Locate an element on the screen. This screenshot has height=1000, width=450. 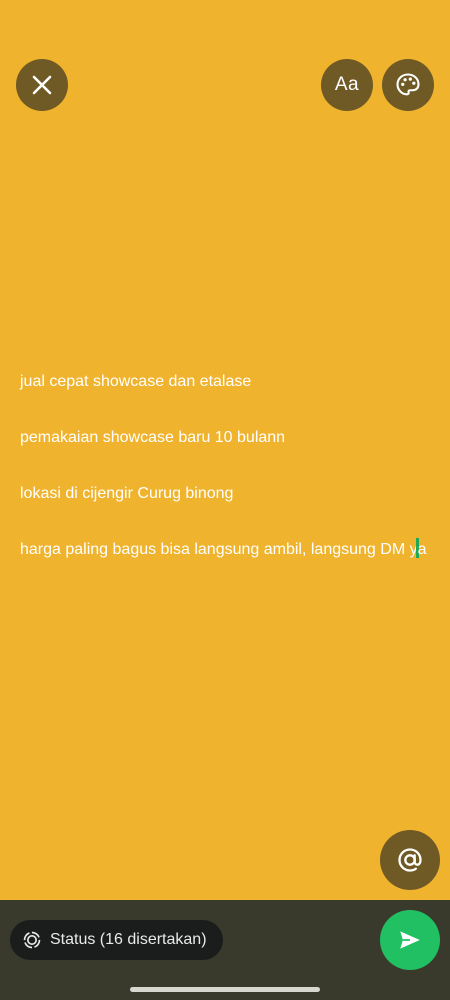
palette-icon is located at coordinates (408, 84).